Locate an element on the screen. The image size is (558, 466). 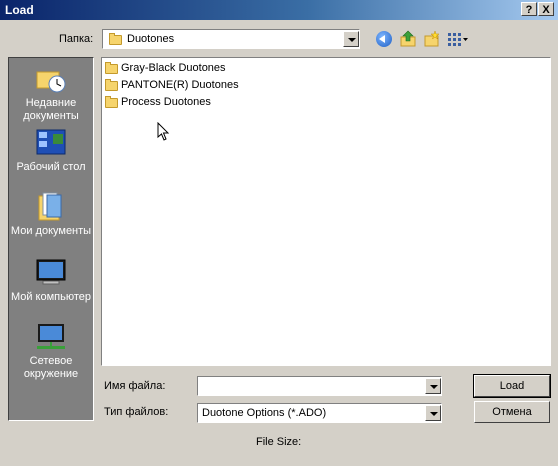
desktop-icon is located at coordinates (51, 143).